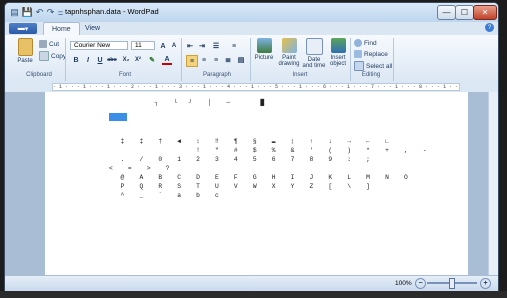 The height and width of the screenshot is (298, 507). I want to click on document-line: ┐ └ ┘ │ ─ █, so click(189, 102).